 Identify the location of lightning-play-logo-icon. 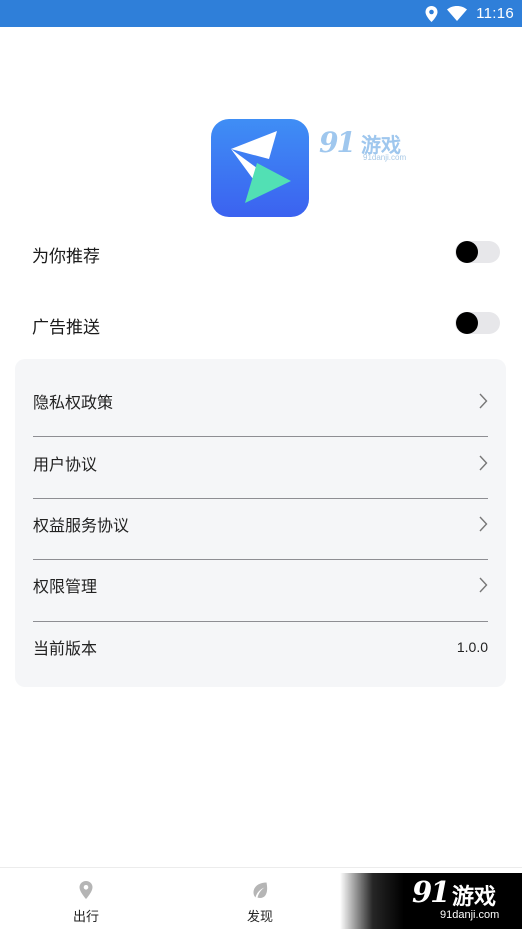
(261, 167).